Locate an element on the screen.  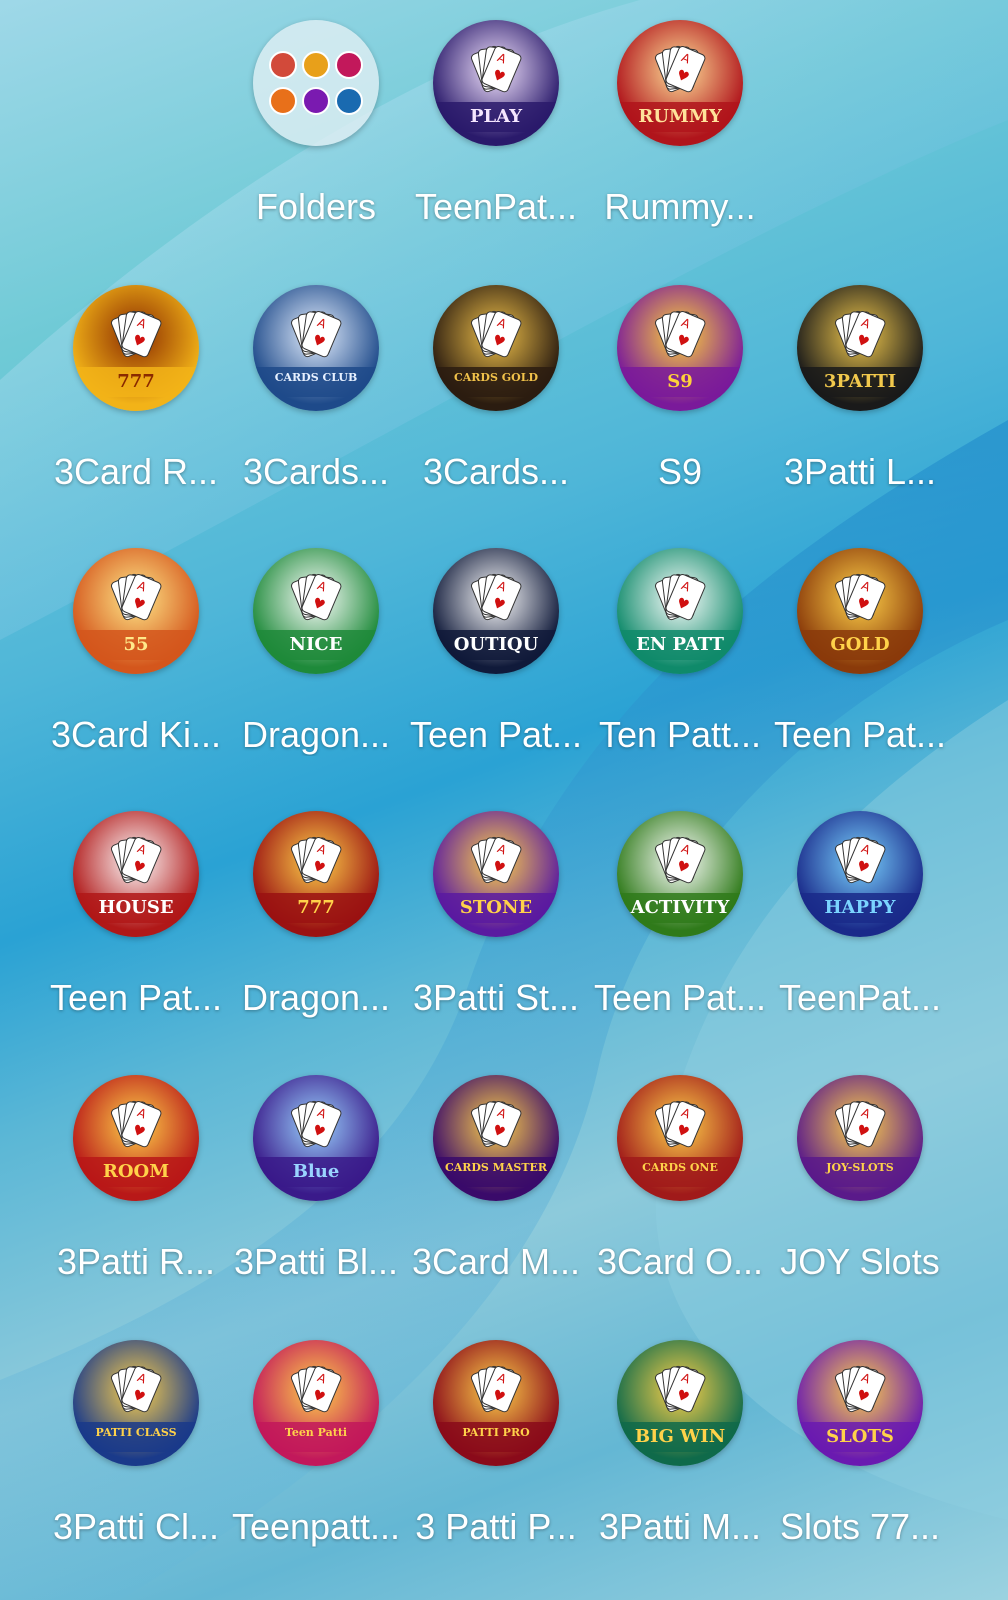
3cards-gold-icon: A♠A♥A♠A♥CARDS GOLD is located at coordinates (496, 348).